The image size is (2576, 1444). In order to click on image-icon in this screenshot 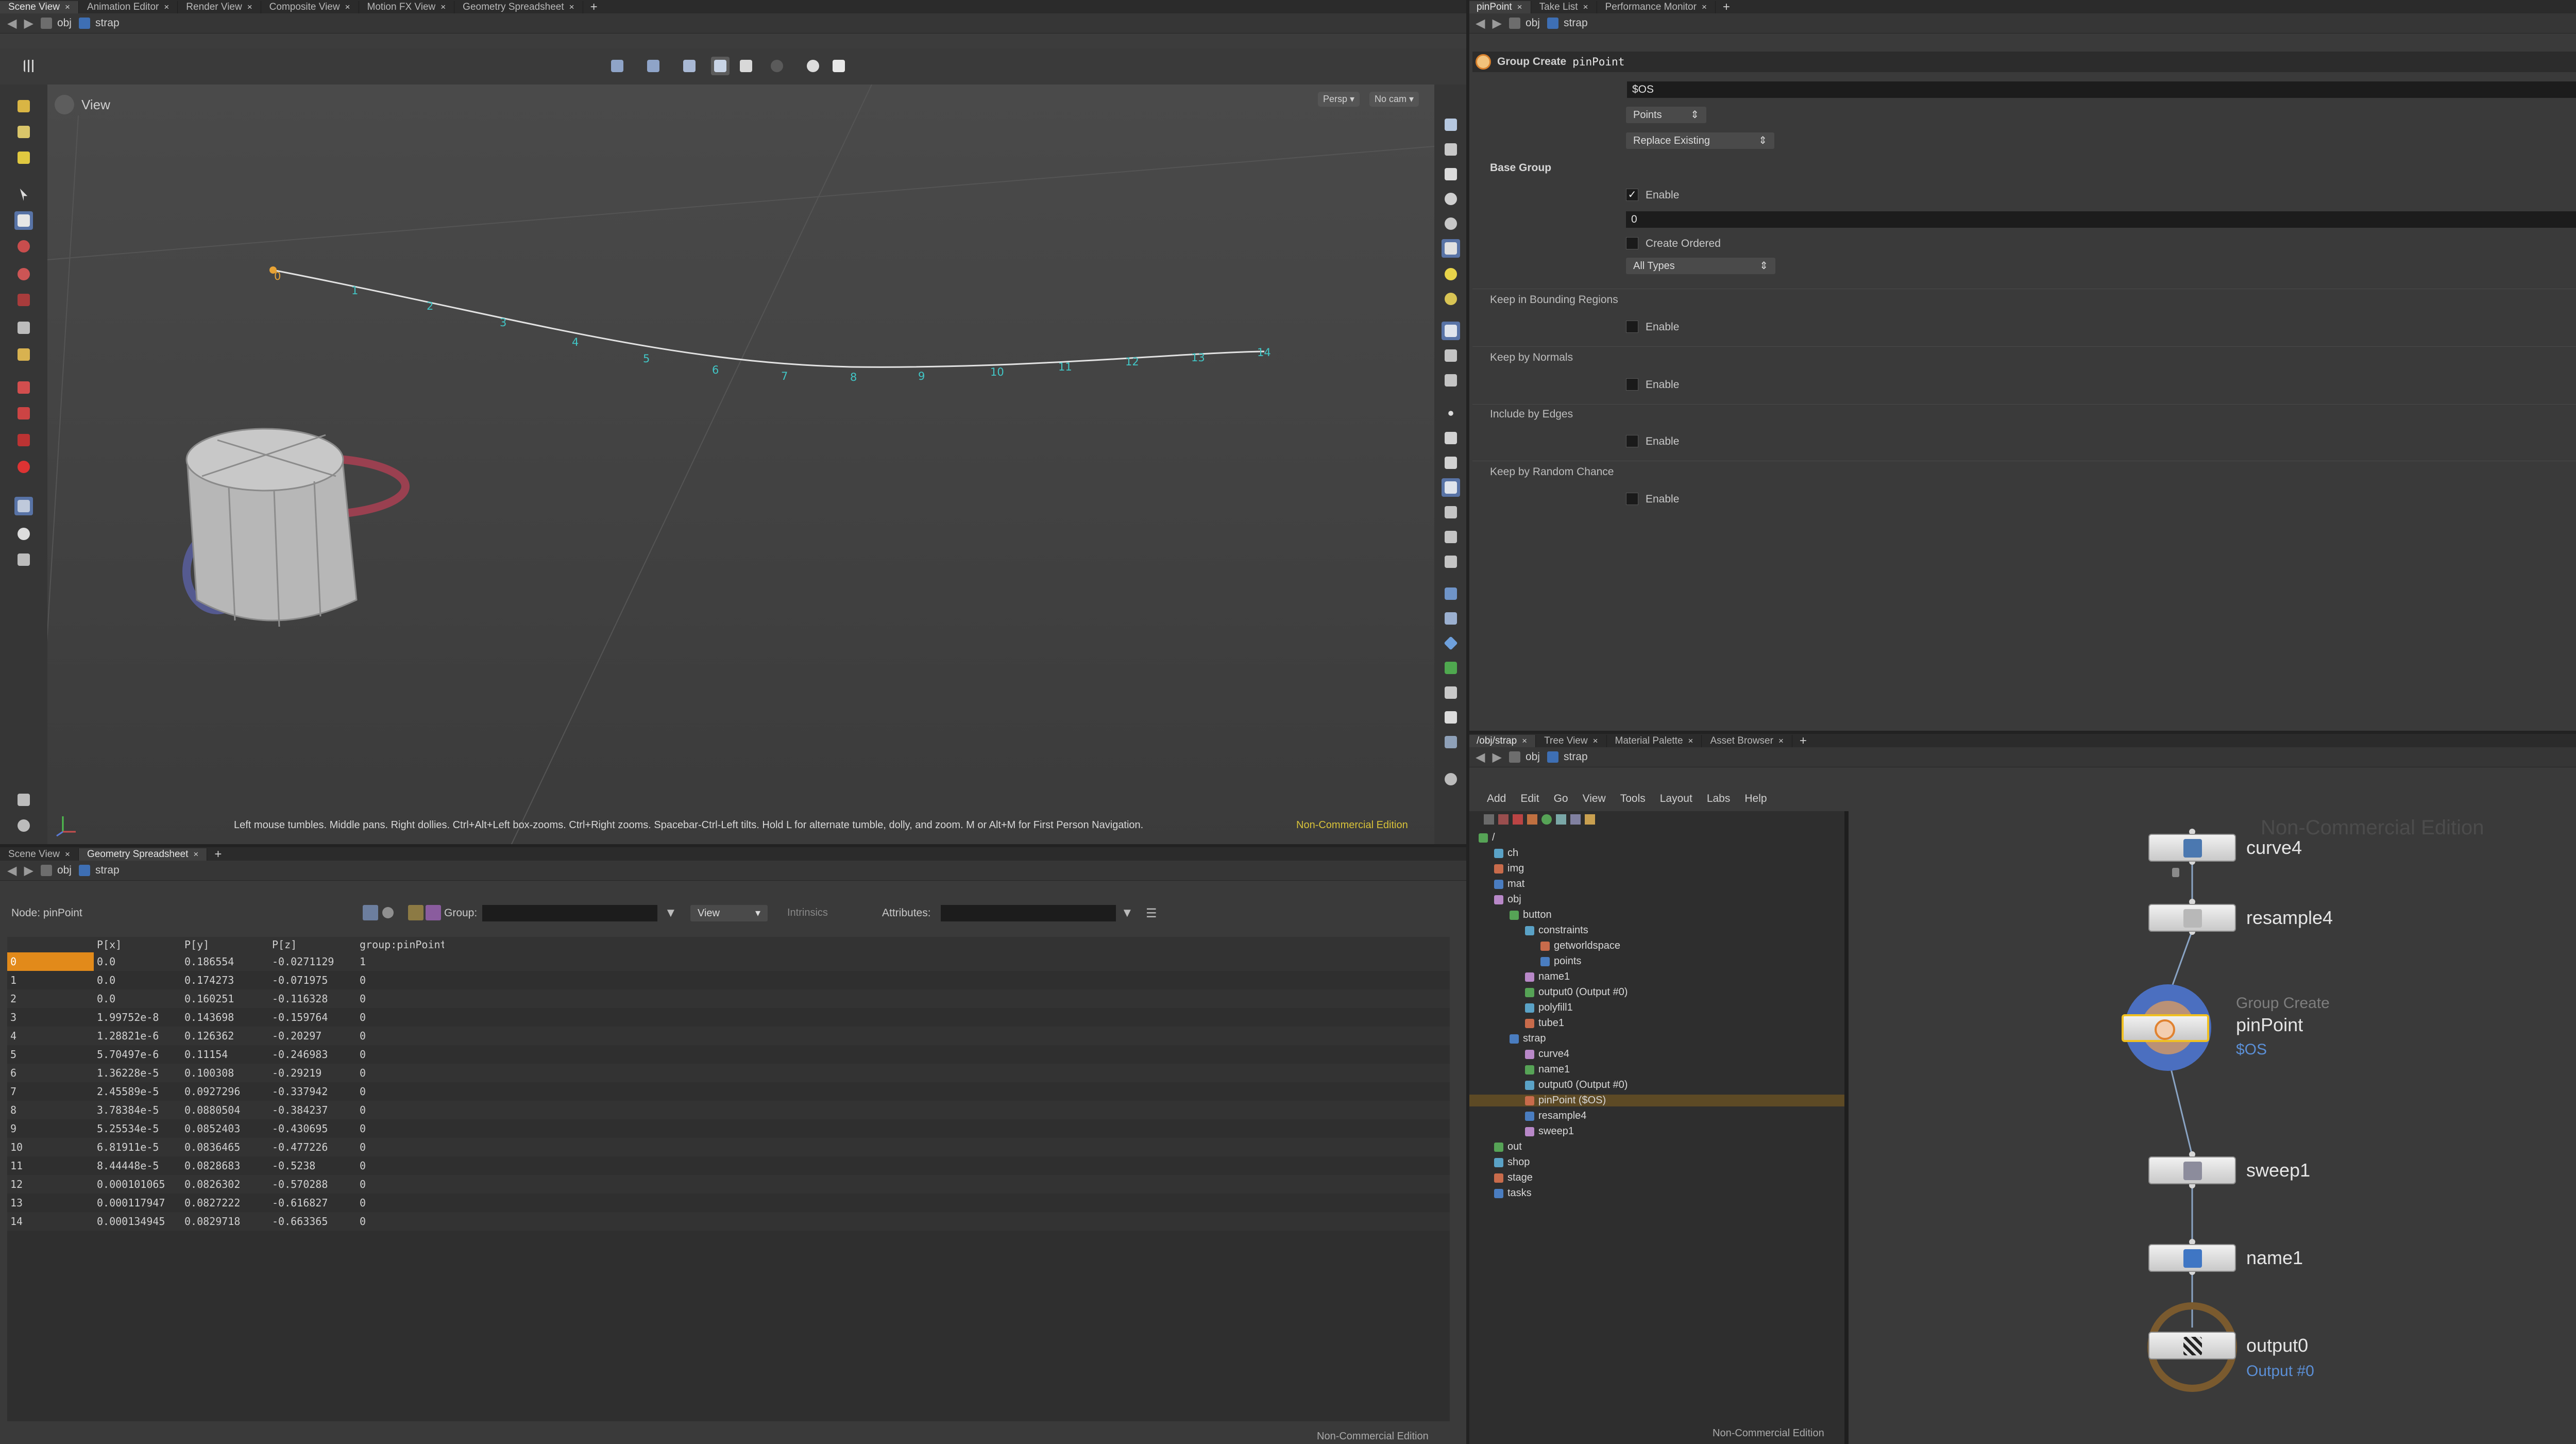, I will do `click(1451, 668)`.